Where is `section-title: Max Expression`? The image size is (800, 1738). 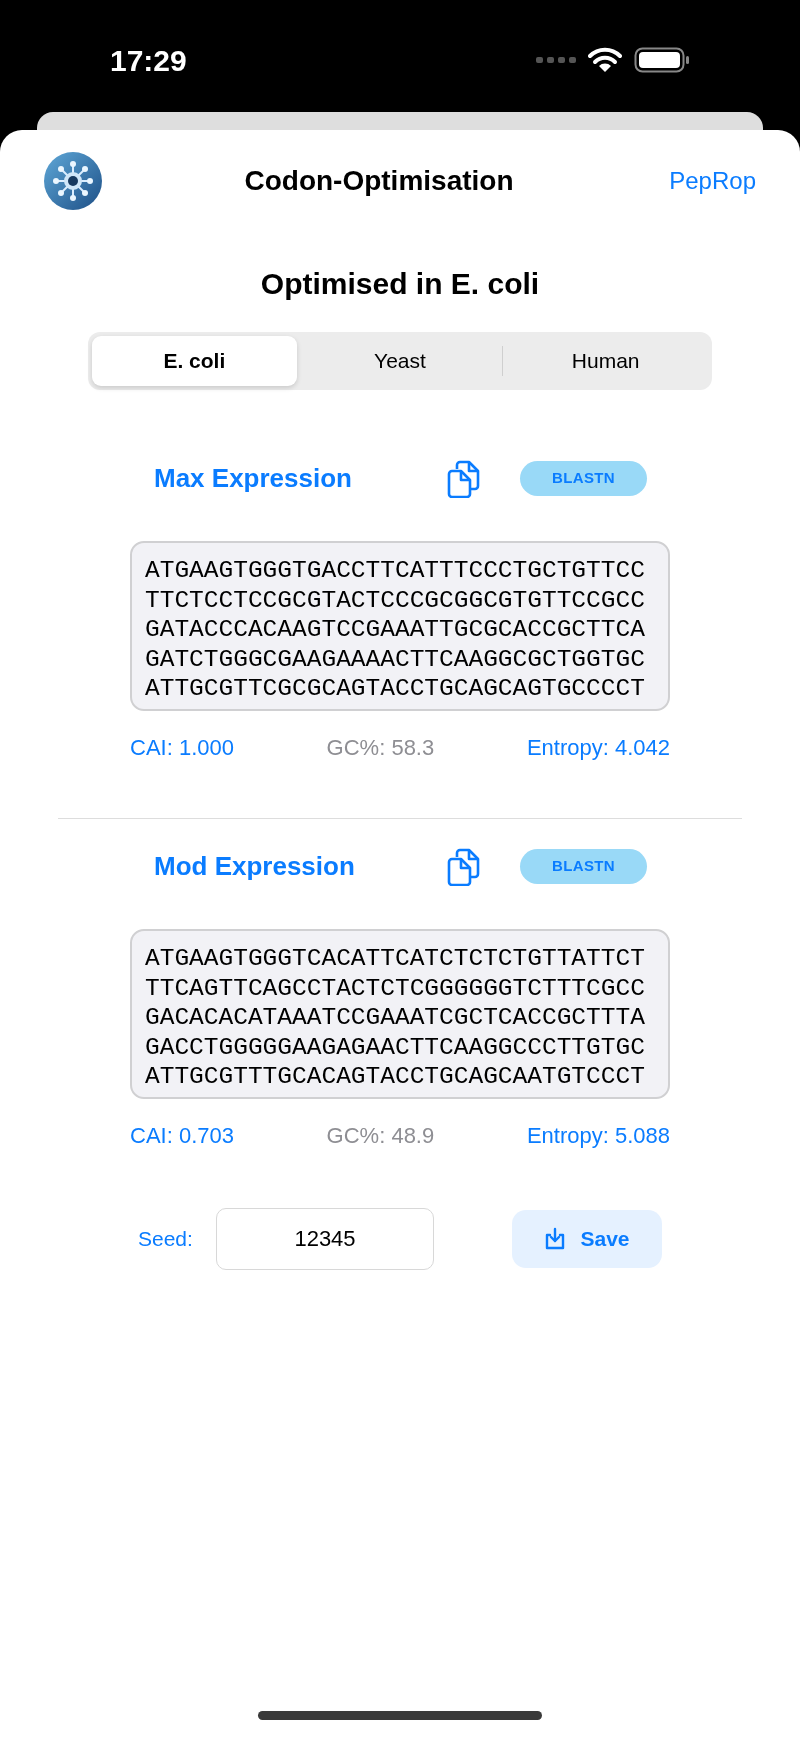 section-title: Max Expression is located at coordinates (253, 478).